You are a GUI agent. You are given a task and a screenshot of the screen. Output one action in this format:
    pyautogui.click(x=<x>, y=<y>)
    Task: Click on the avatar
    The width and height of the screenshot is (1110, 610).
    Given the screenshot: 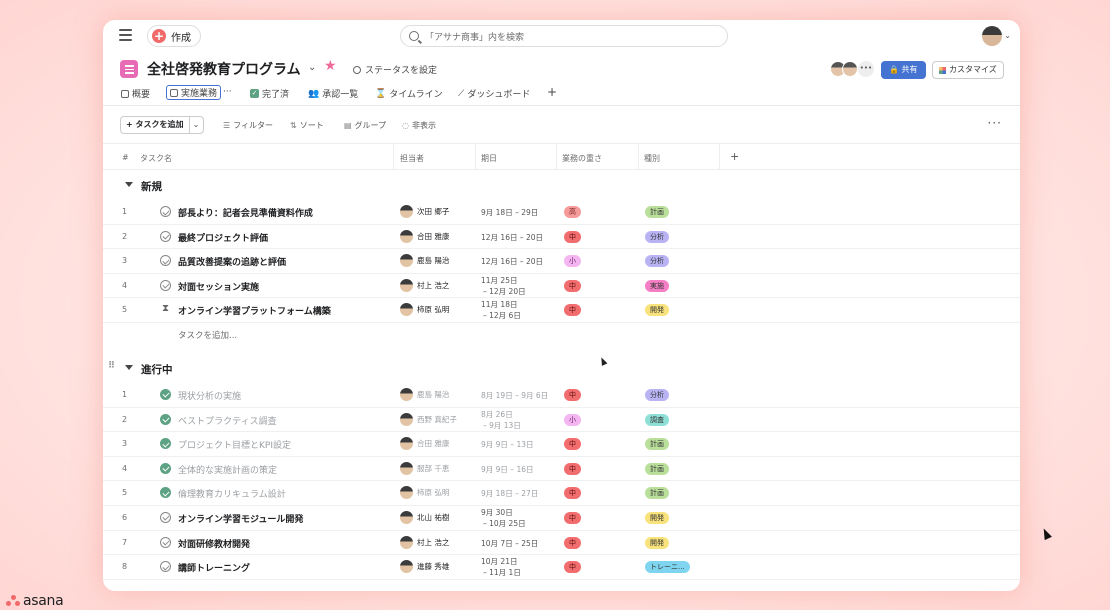 What is the action you would take?
    pyautogui.click(x=992, y=36)
    